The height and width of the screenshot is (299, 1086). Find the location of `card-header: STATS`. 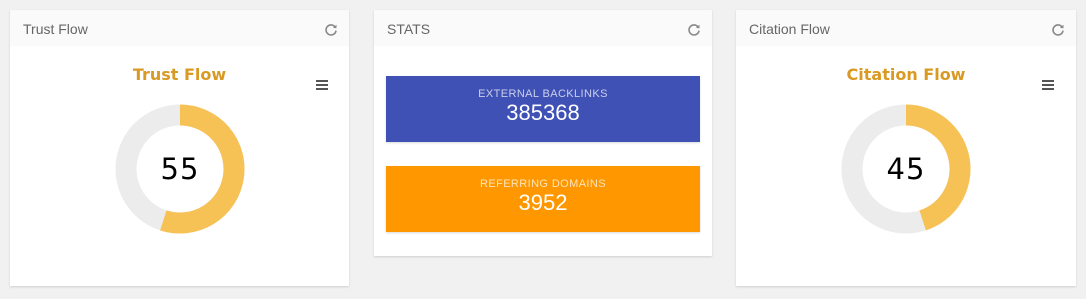

card-header: STATS is located at coordinates (543, 28).